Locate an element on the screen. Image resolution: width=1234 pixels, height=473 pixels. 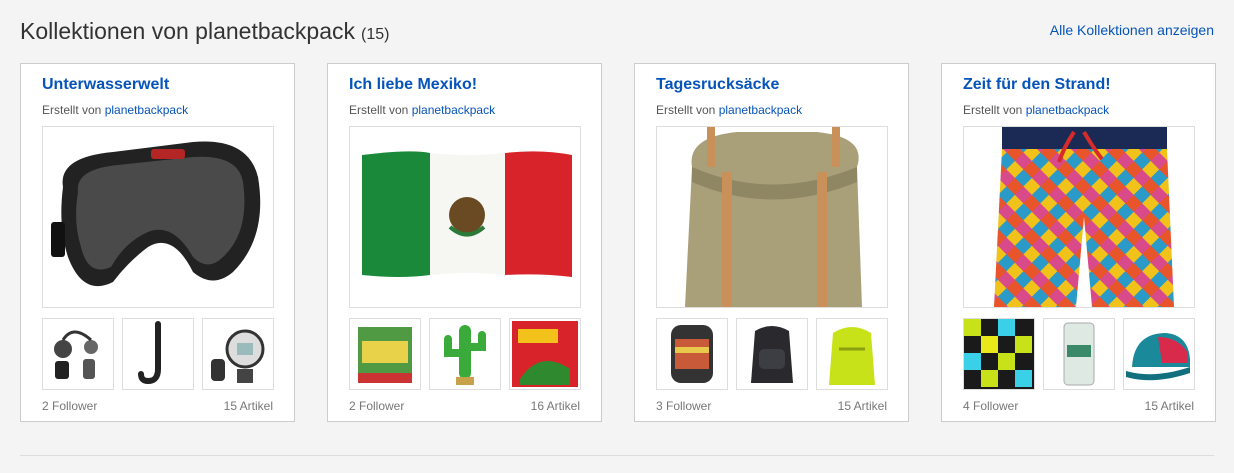
show-all-collections-link: Alle Kollektionen anzeigen is located at coordinates (1132, 30).